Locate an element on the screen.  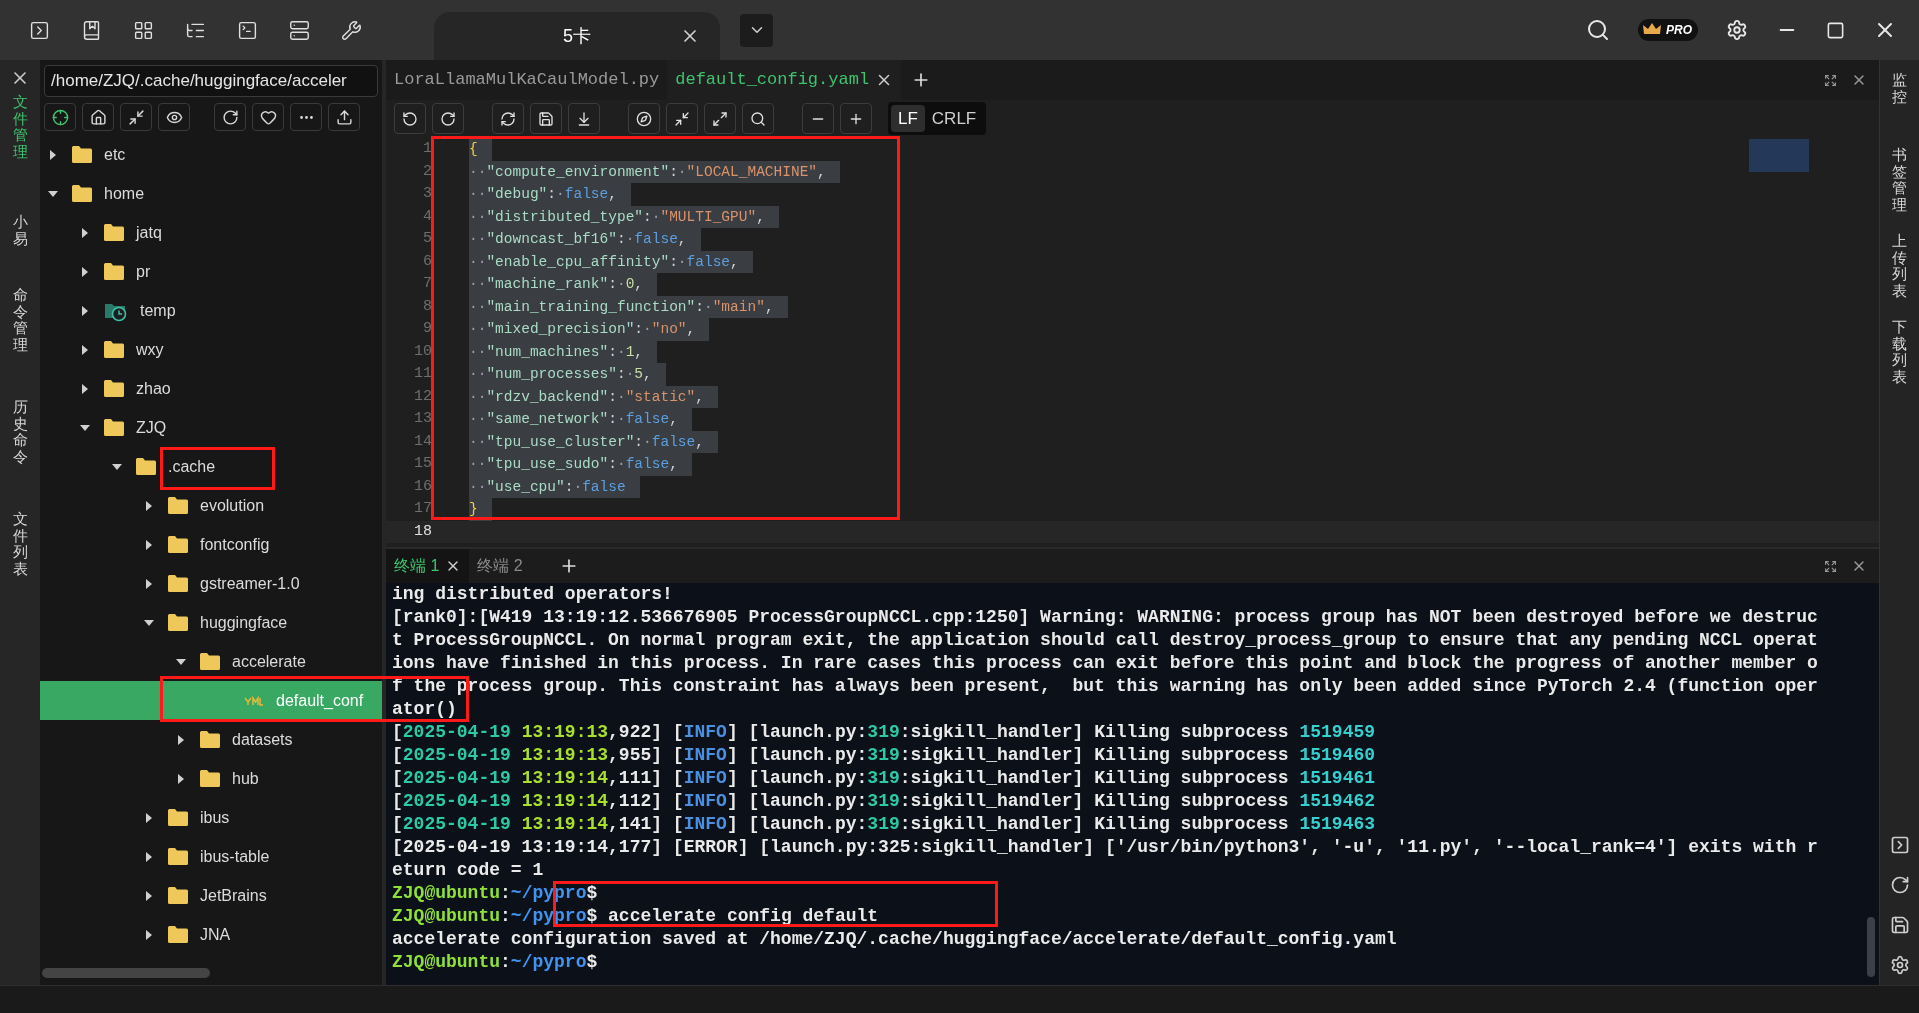
redo-button is located at coordinates (448, 118).